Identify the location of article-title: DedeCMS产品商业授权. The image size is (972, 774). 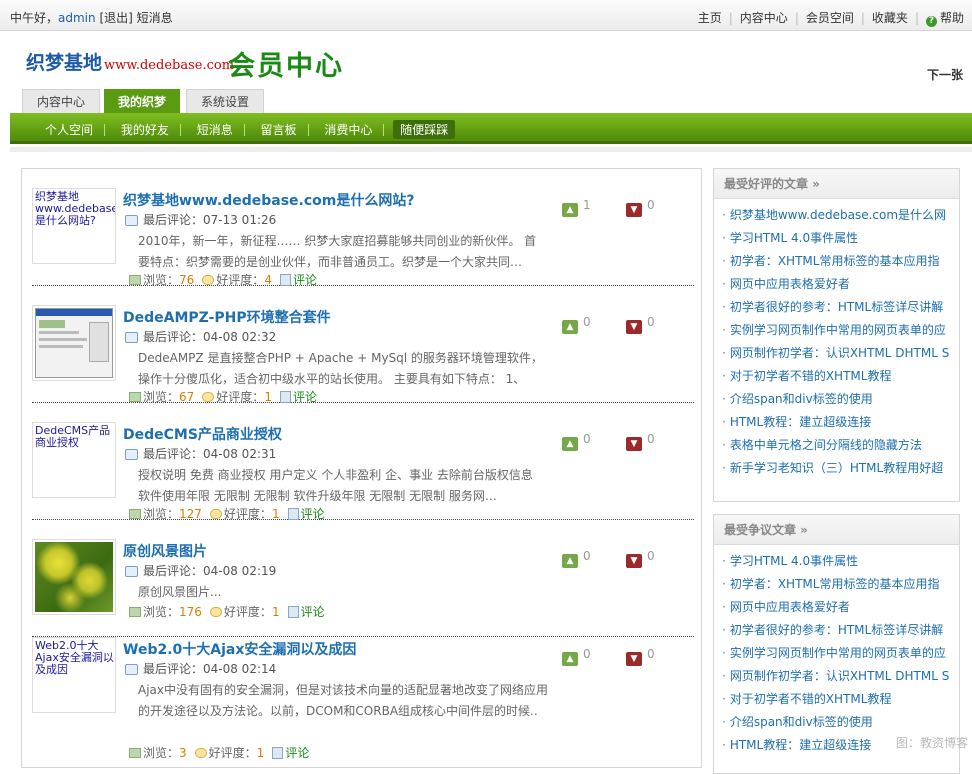
(202, 434).